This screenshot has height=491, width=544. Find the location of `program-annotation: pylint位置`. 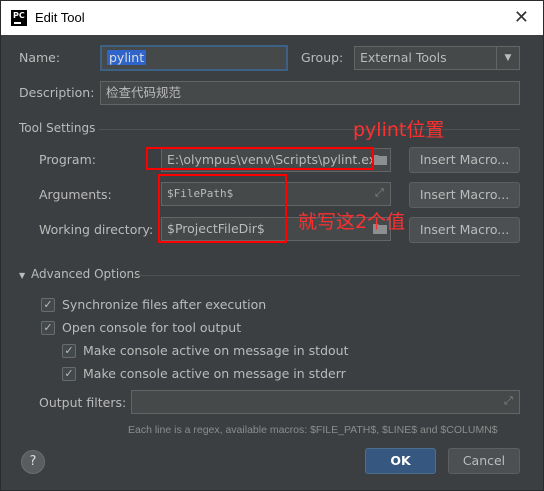

program-annotation: pylint位置 is located at coordinates (399, 130).